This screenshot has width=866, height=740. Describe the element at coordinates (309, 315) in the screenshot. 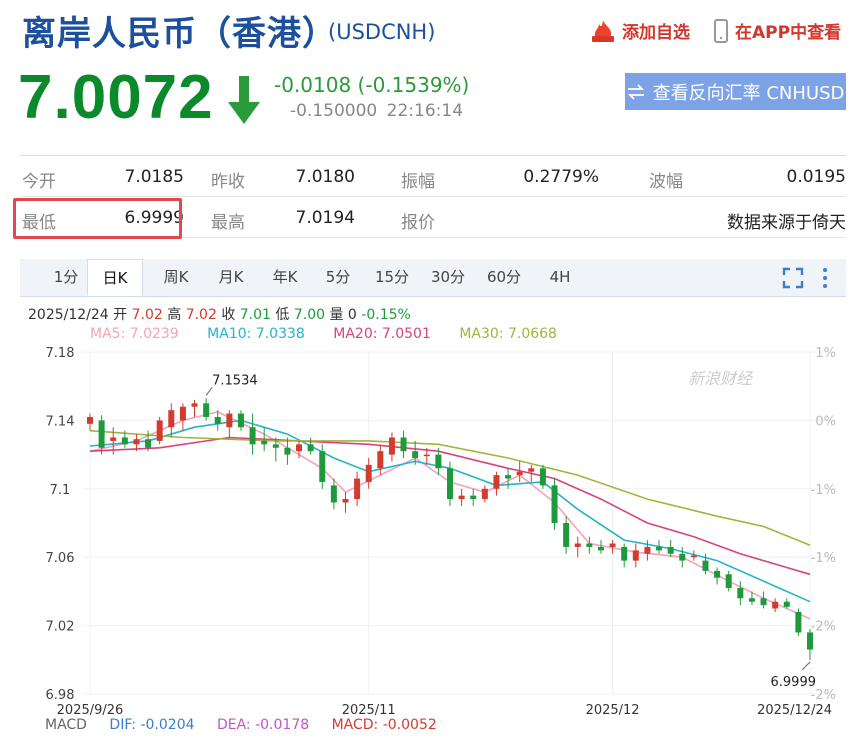

I see `ohlc-low: 7.00` at that location.